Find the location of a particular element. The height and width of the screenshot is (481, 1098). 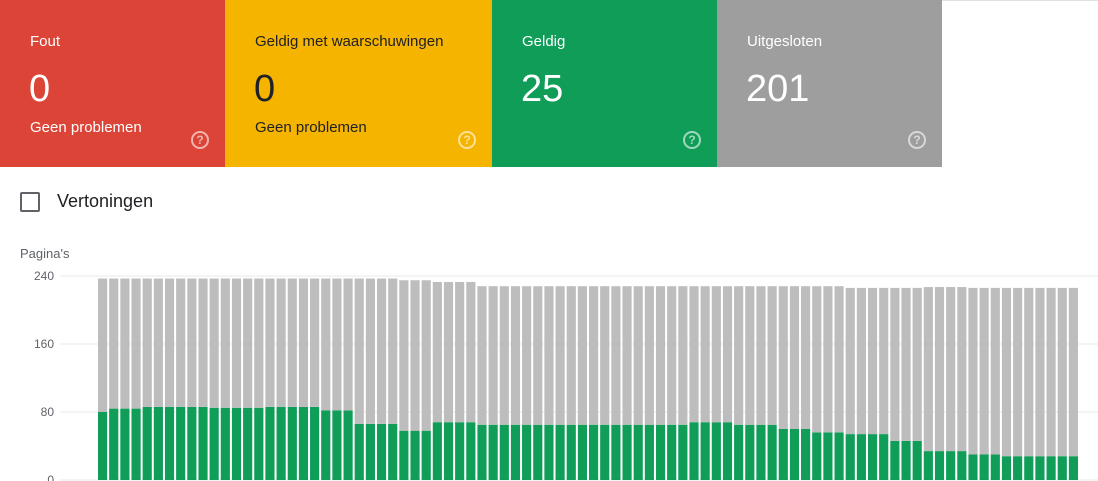

card-valid: Geldig 25 ? is located at coordinates (604, 83).